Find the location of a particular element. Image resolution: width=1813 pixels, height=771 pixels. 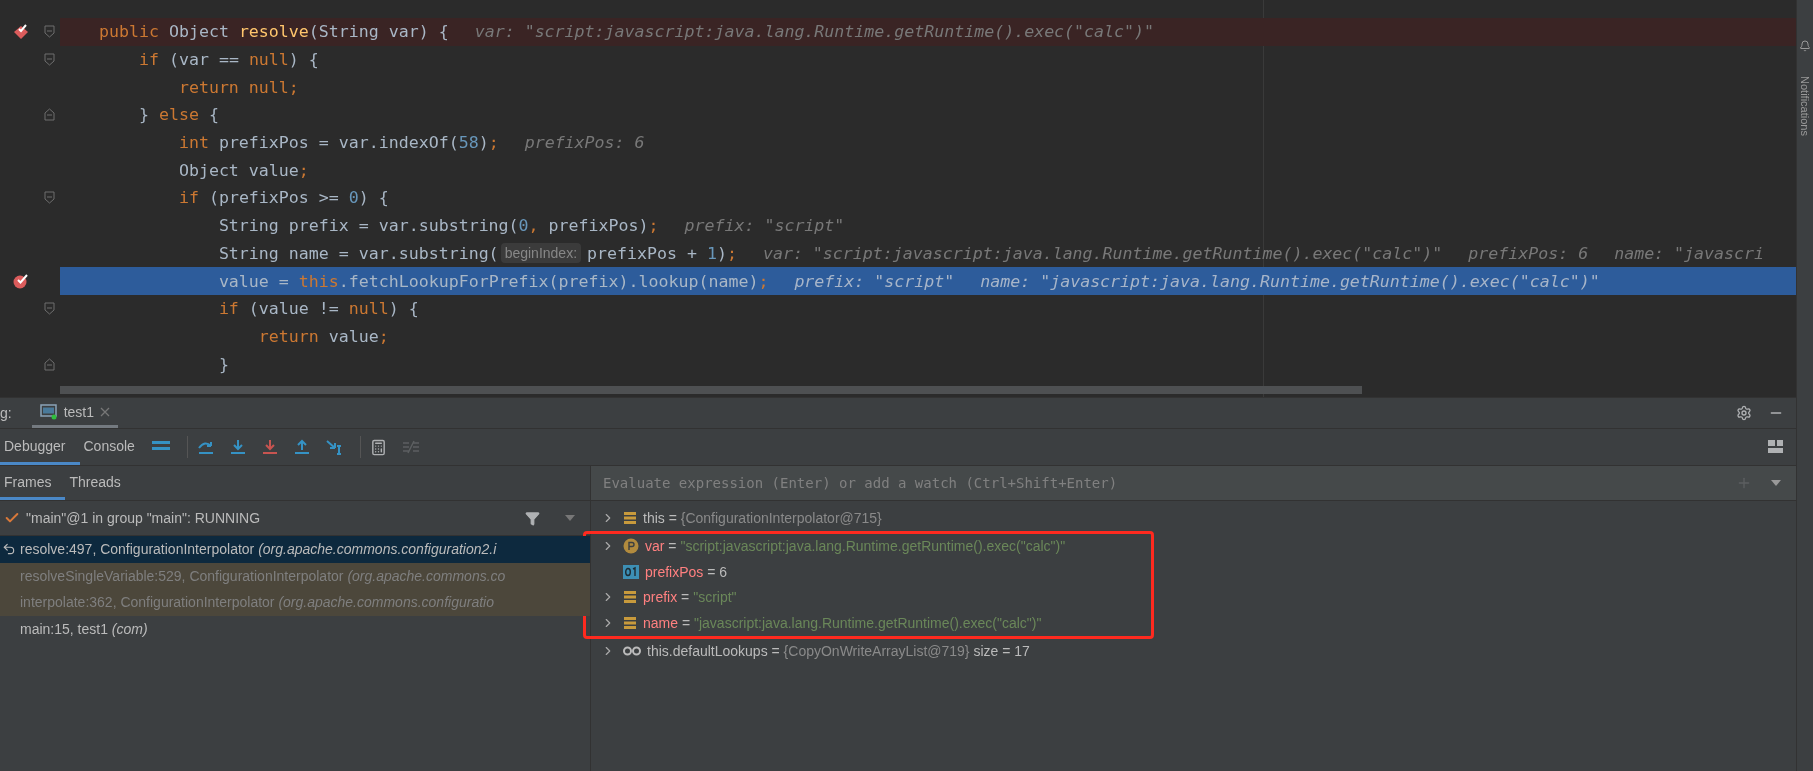

code-text: } else { is located at coordinates (178, 115).